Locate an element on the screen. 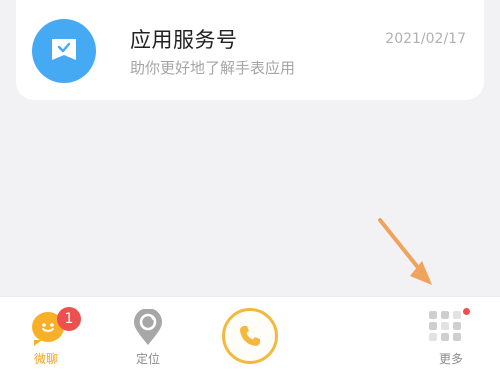  tab-more-label: 更多 is located at coordinates (450, 359).